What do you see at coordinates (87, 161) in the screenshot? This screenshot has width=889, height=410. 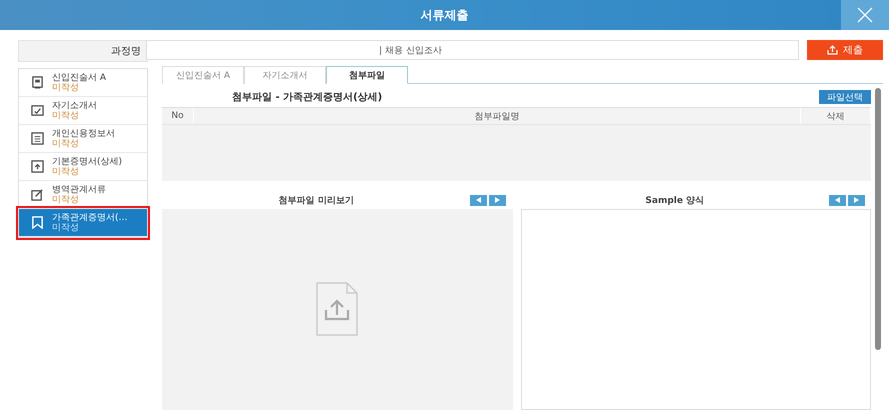 I see `document-title: 기본증명서(상세)` at bounding box center [87, 161].